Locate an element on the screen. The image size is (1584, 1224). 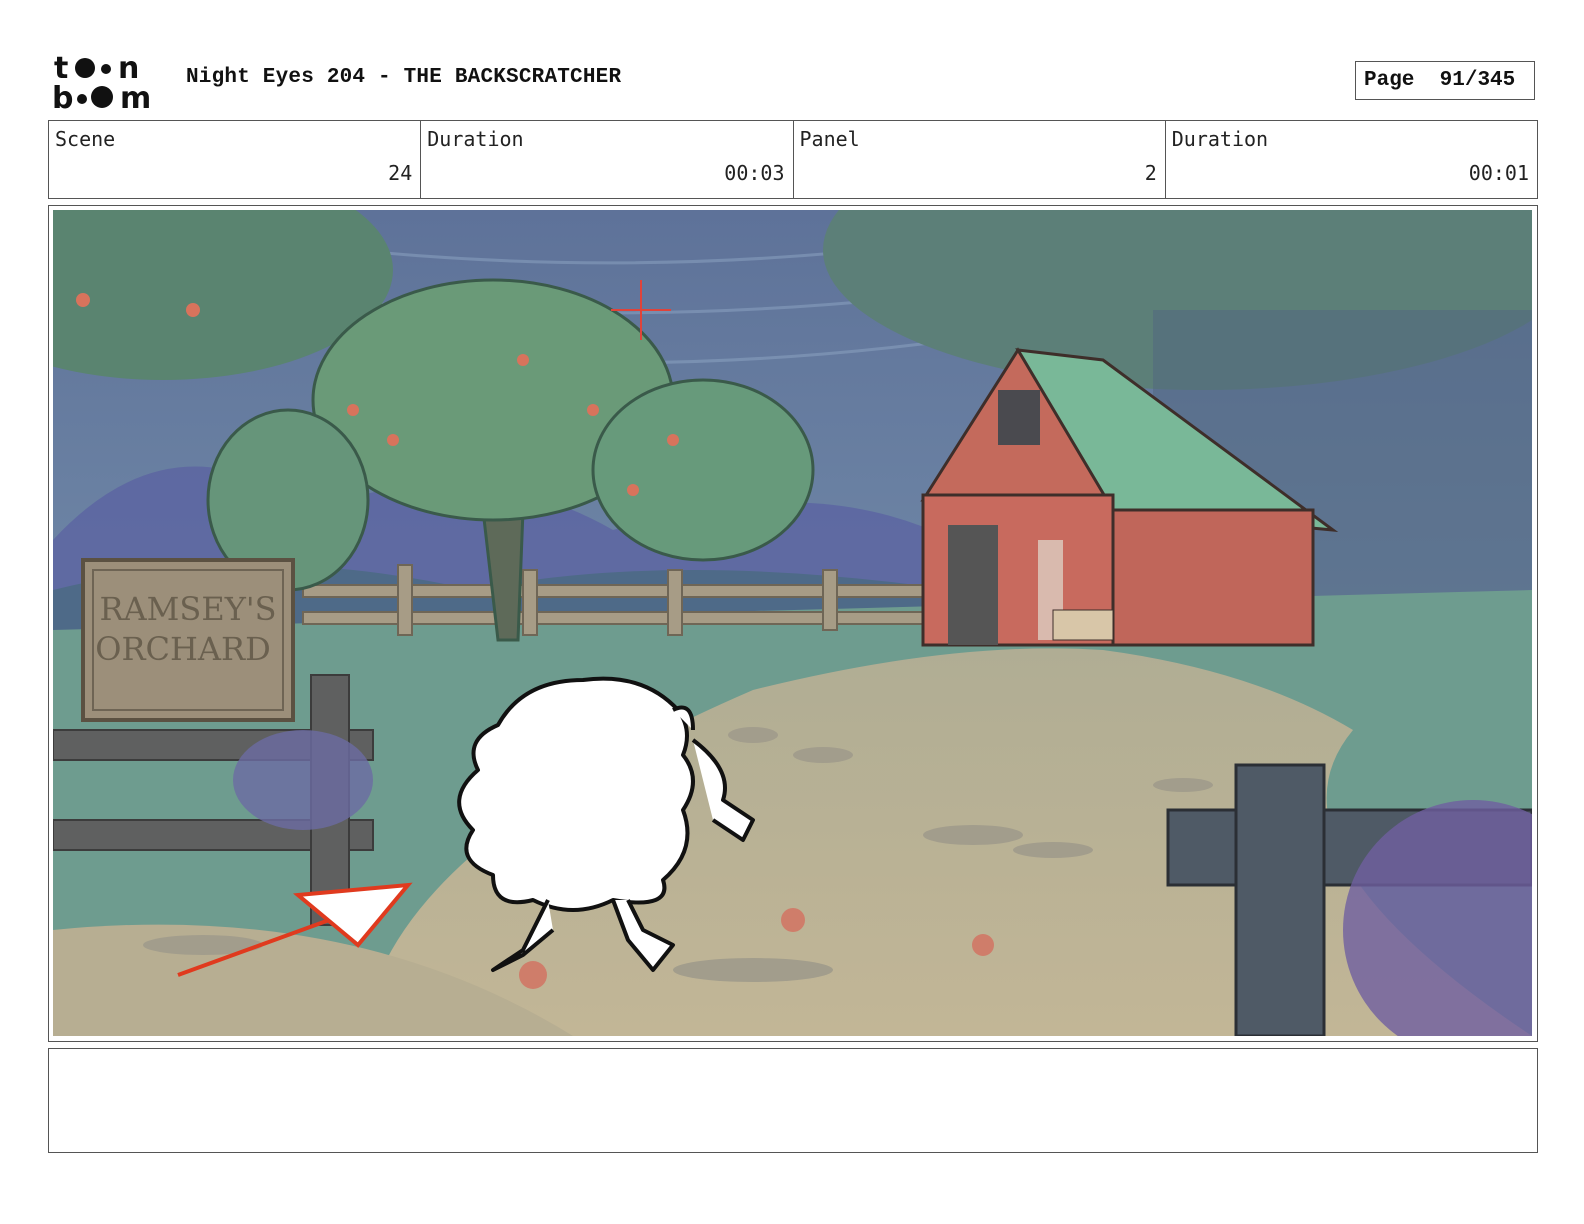
page-counter: Page 91/345 is located at coordinates (1445, 80).